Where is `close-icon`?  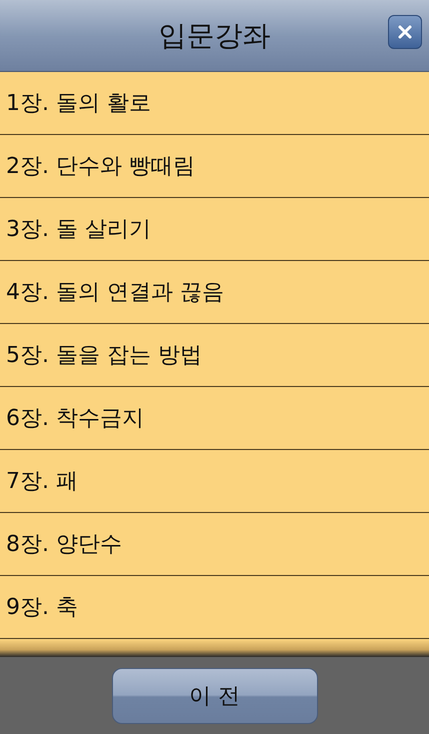 close-icon is located at coordinates (405, 32).